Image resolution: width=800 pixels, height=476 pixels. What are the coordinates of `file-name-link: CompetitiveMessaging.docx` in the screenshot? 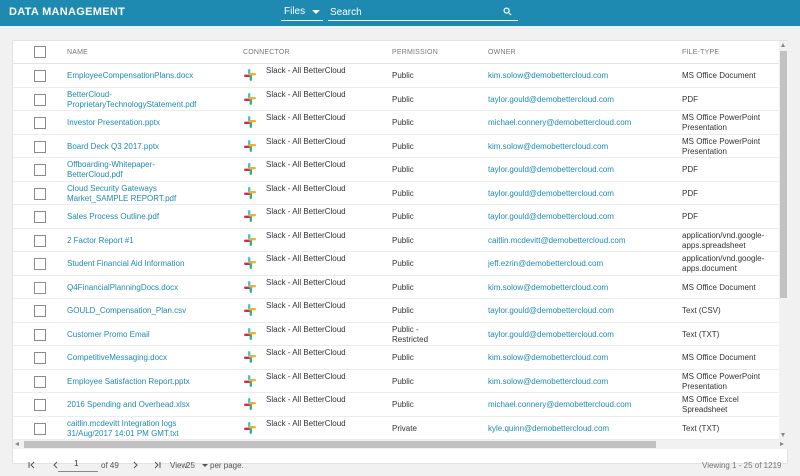 It's located at (152, 358).